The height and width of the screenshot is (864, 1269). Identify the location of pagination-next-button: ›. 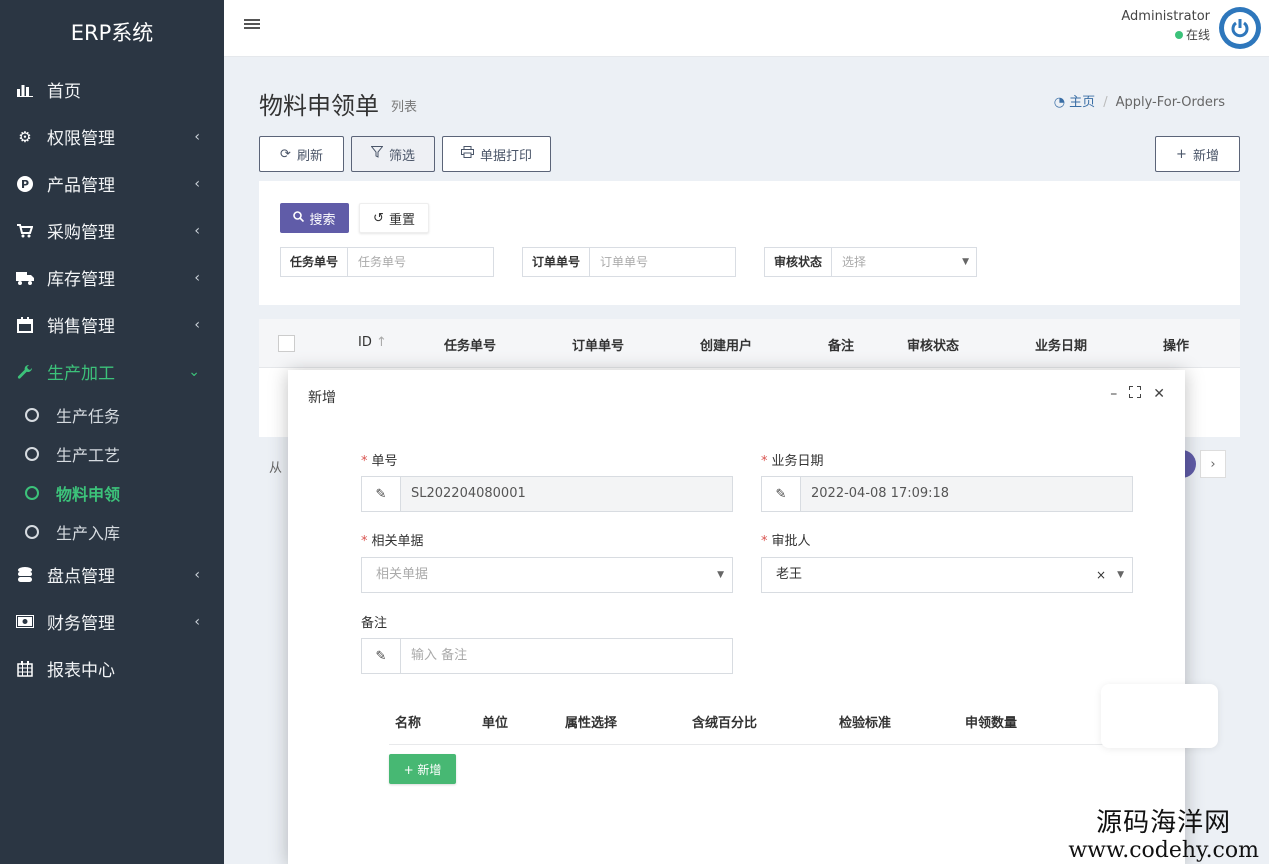
(1213, 464).